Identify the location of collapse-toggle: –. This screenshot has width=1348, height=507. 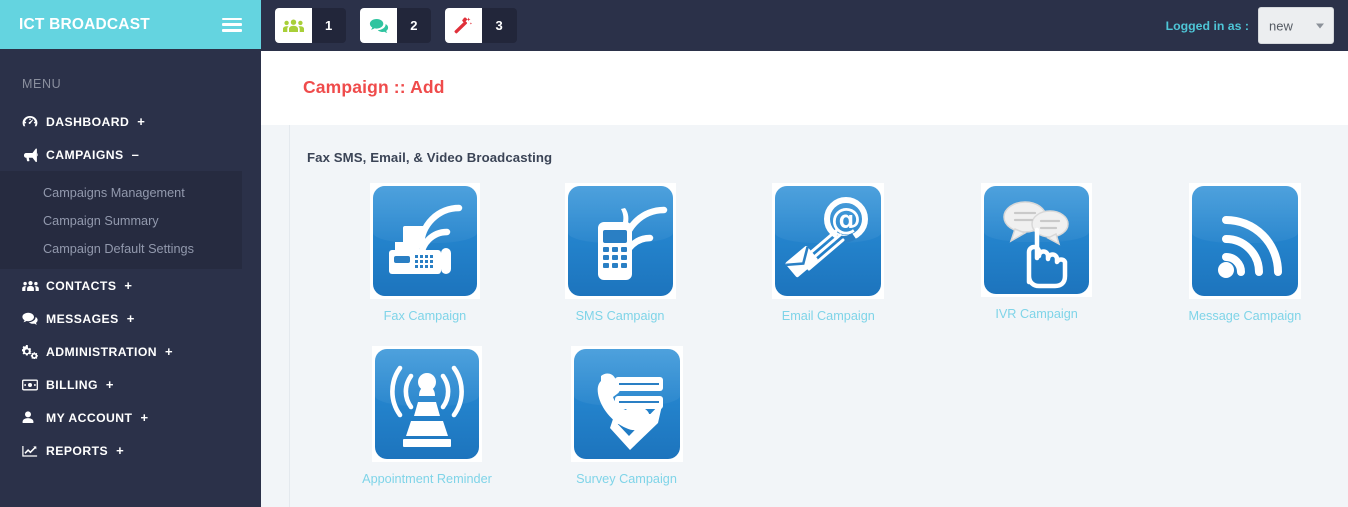
(136, 154).